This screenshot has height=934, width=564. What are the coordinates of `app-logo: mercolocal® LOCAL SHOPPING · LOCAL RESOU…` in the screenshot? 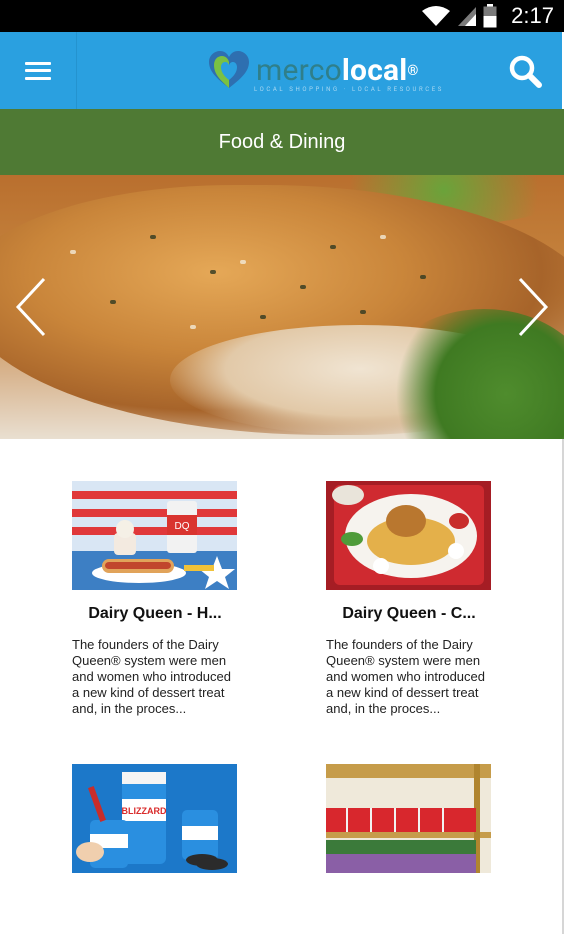 It's located at (324, 72).